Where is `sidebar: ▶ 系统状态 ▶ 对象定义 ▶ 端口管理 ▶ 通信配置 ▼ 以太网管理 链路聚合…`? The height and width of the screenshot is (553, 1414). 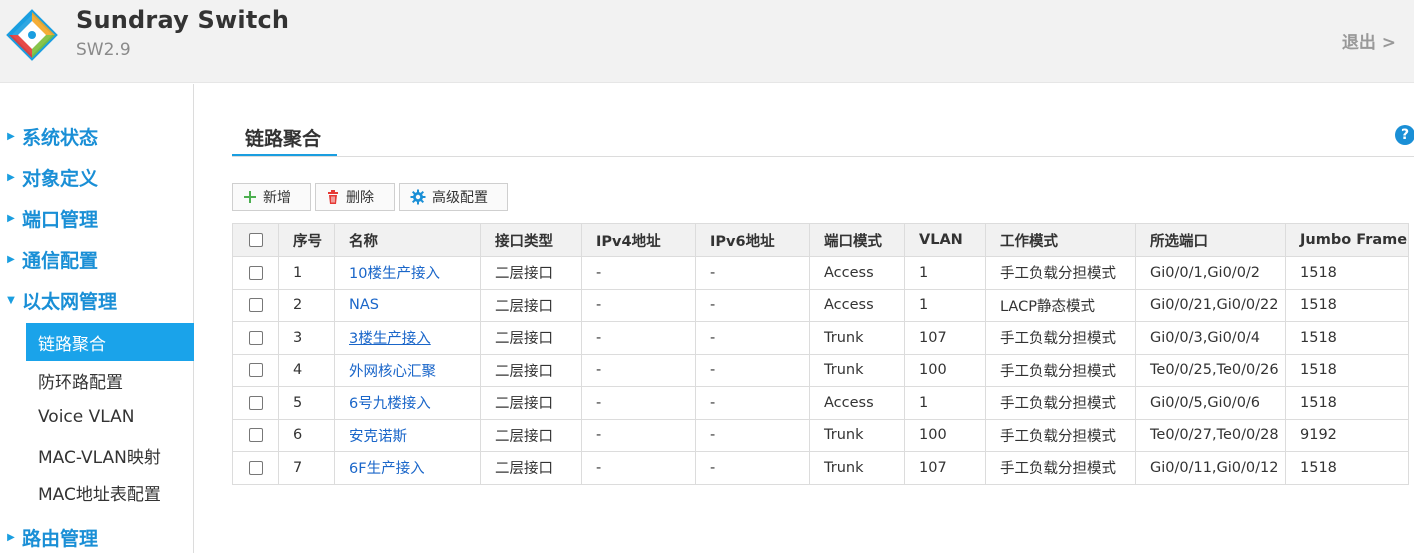
sidebar: ▶ 系统状态 ▶ 对象定义 ▶ 端口管理 ▶ 通信配置 ▼ 以太网管理 链路聚合… is located at coordinates (97, 318).